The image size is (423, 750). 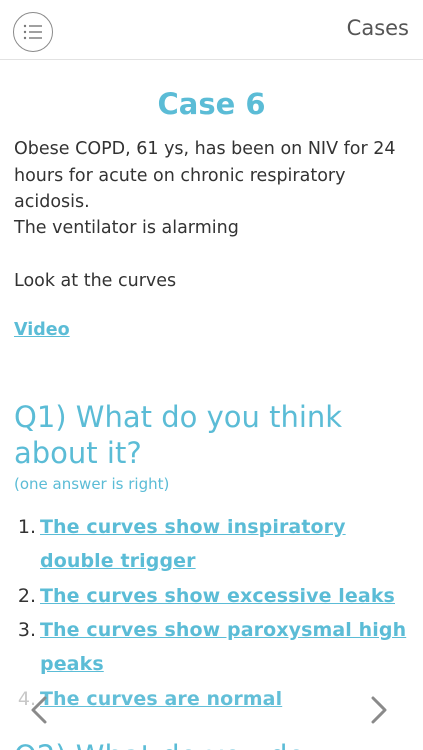 What do you see at coordinates (159, 744) in the screenshot?
I see `next-question-title: Q2) What do you do` at bounding box center [159, 744].